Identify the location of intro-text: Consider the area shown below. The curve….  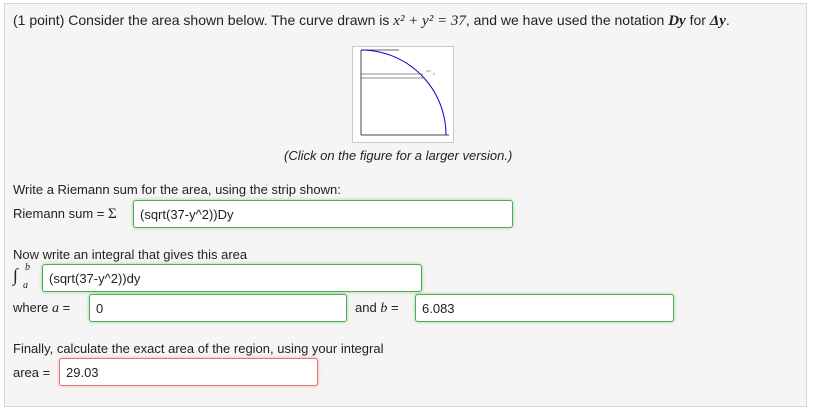
(229, 20).